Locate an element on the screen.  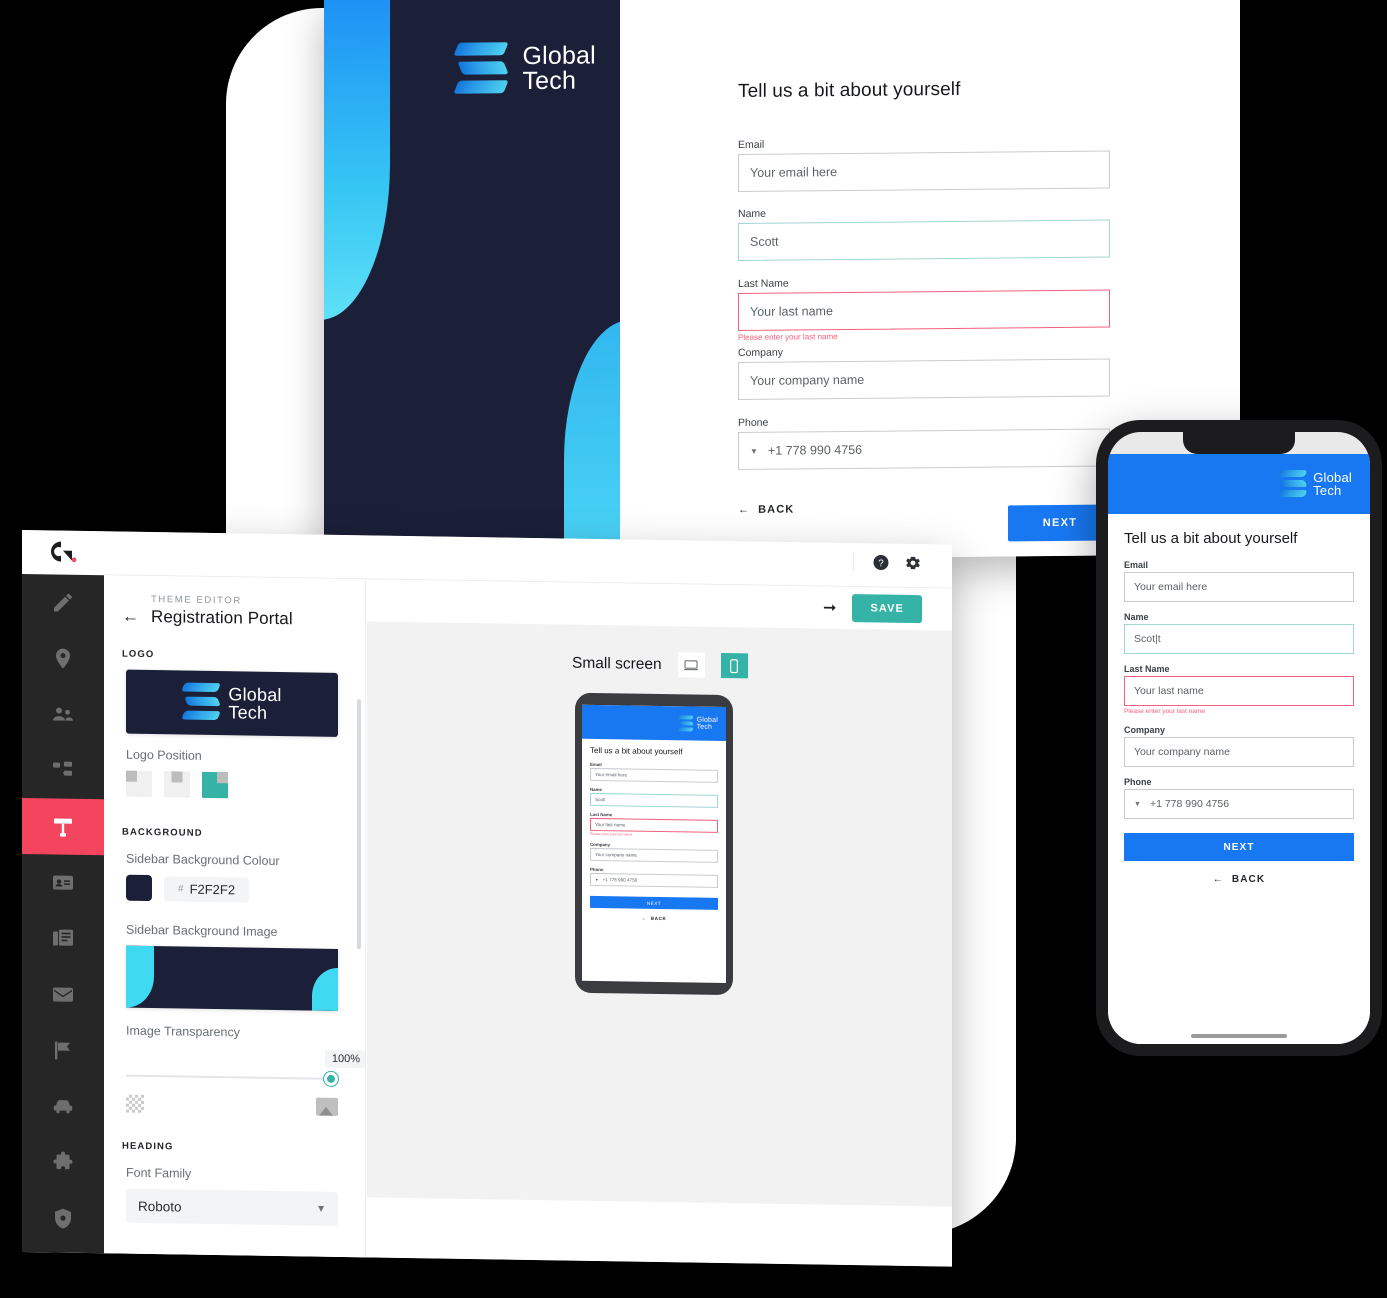
logo-position-left-option is located at coordinates (139, 784).